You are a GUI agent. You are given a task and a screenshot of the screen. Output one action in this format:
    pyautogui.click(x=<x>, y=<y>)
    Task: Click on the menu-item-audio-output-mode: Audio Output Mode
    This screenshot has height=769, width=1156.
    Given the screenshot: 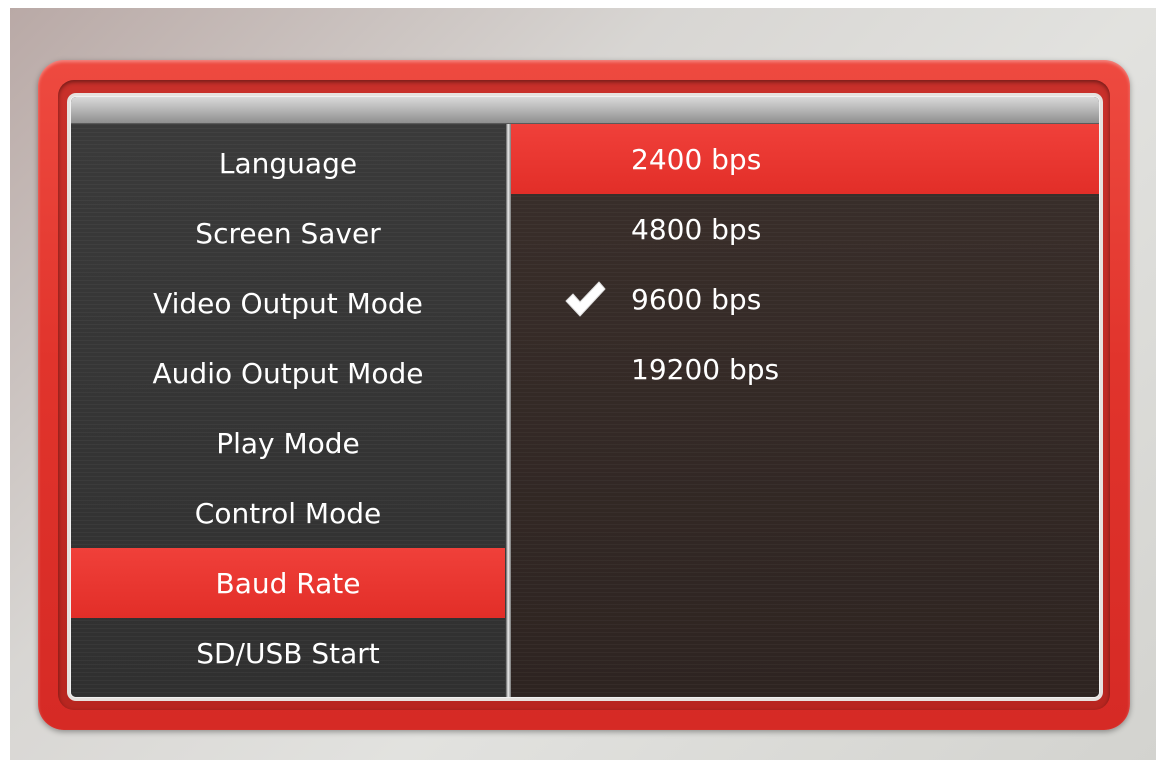 What is the action you would take?
    pyautogui.click(x=288, y=373)
    